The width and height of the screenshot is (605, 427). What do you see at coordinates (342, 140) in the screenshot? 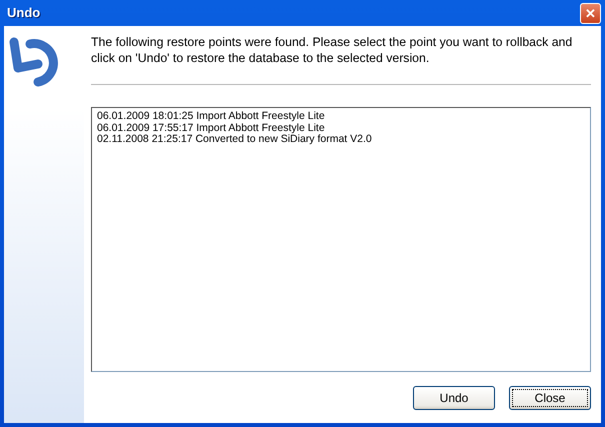
I see `restore-point-item: 02.11.2008 21:25:17 Converted to new SiDiary format V2.0` at bounding box center [342, 140].